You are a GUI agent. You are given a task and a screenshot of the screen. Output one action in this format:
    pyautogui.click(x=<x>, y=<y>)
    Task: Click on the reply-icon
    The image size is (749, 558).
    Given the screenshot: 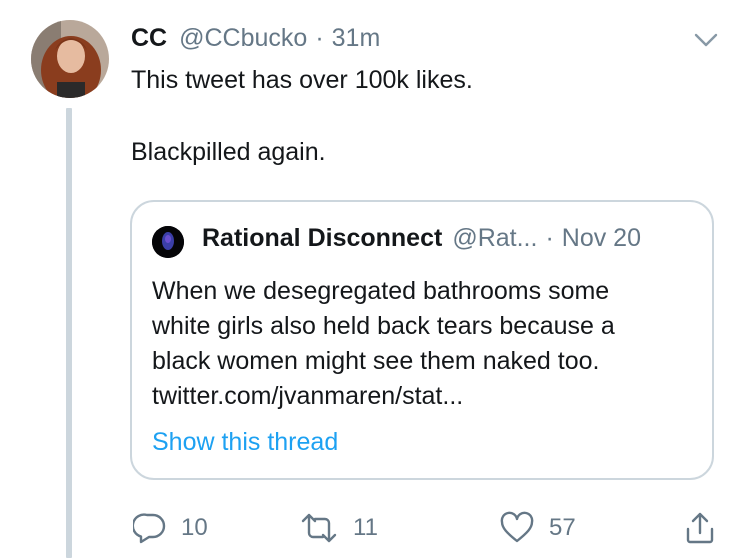 What is the action you would take?
    pyautogui.click(x=149, y=528)
    